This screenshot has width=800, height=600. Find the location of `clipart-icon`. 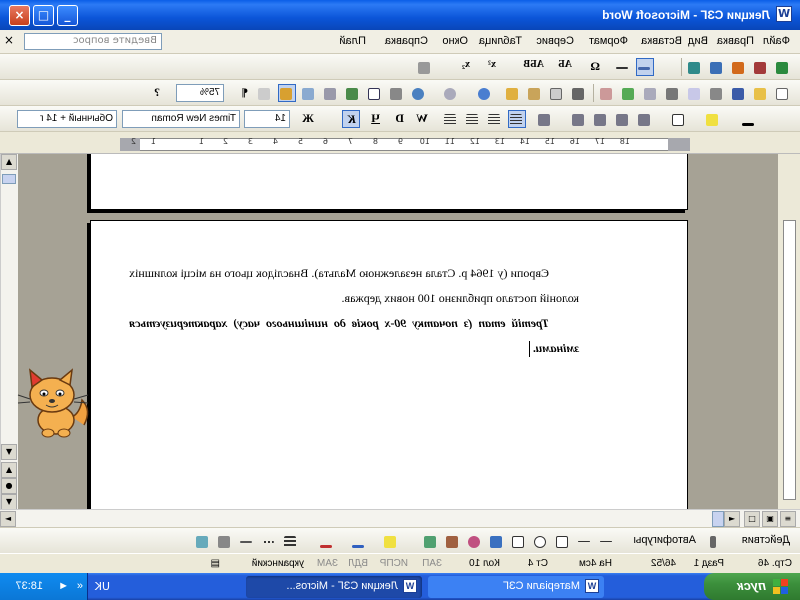

clipart-icon is located at coordinates (453, 541).